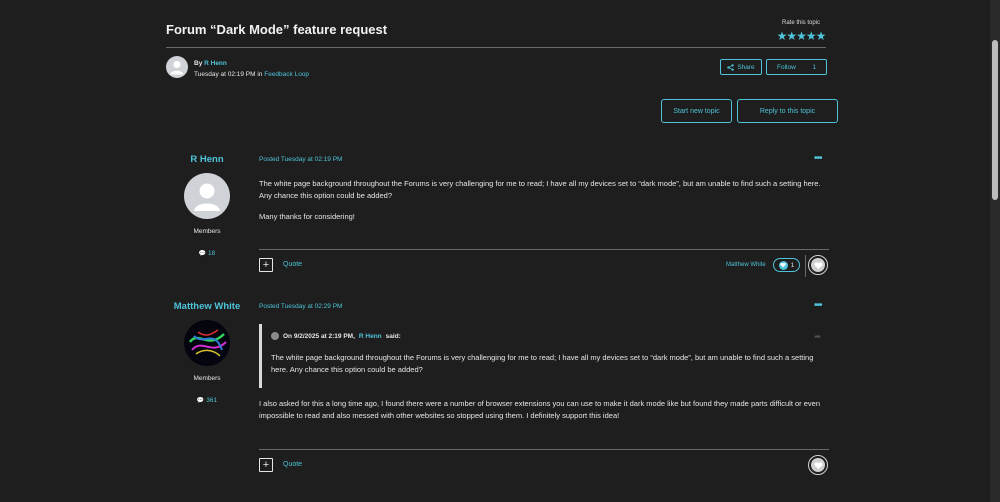 The width and height of the screenshot is (1000, 502). Describe the element at coordinates (731, 67) in the screenshot. I see `share-icon` at that location.